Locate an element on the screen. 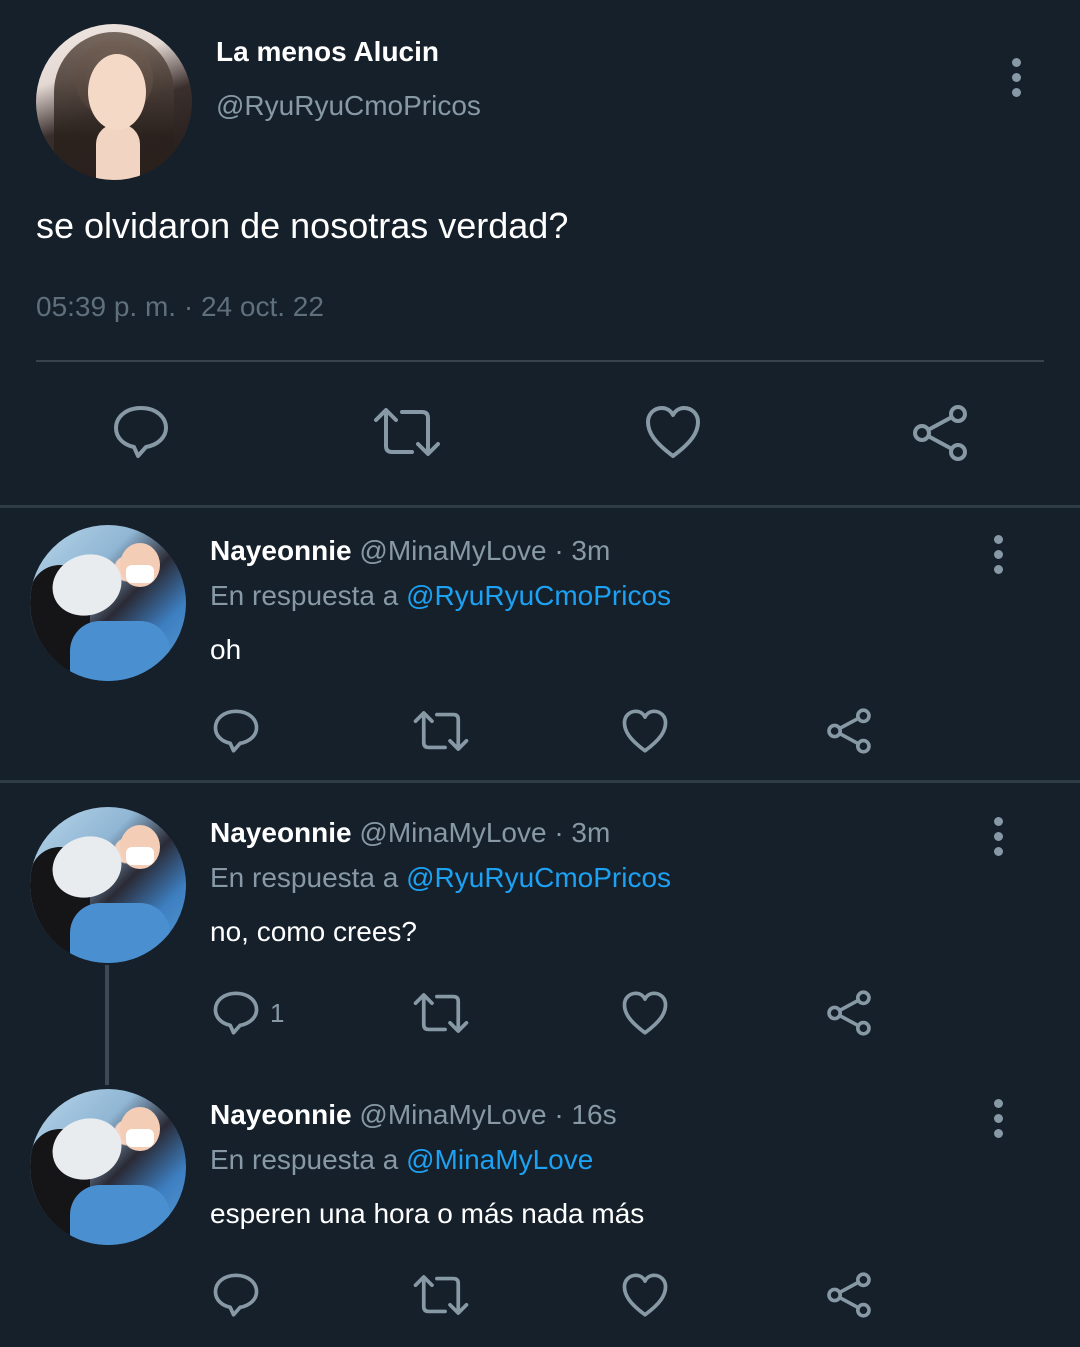 The height and width of the screenshot is (1347, 1080). avatar-face is located at coordinates (117, 92).